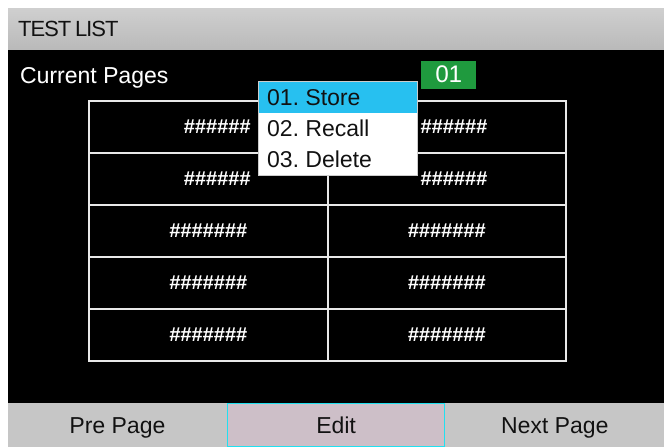 The width and height of the screenshot is (664, 447). Describe the element at coordinates (448, 75) in the screenshot. I see `page-number: 01` at that location.